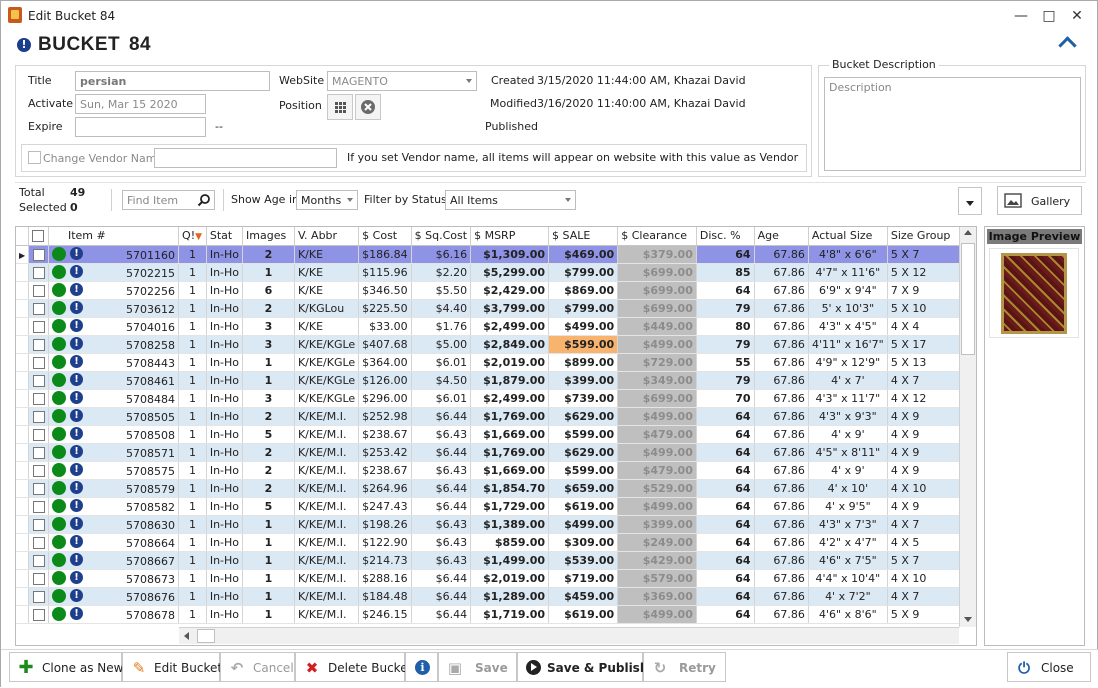 The width and height of the screenshot is (1098, 688). Describe the element at coordinates (245, 158) in the screenshot. I see `vendor-name-input` at that location.